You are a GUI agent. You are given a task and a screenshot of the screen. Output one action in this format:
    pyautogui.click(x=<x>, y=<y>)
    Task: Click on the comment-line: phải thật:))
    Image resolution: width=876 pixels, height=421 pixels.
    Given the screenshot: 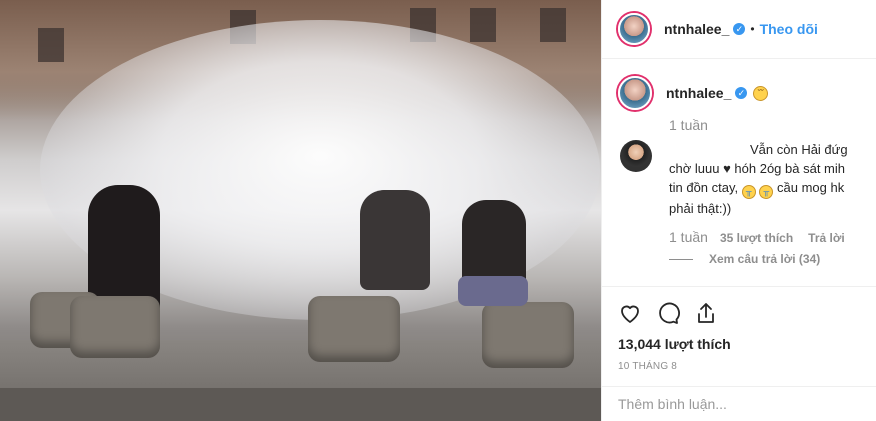 What is the action you would take?
    pyautogui.click(x=700, y=208)
    